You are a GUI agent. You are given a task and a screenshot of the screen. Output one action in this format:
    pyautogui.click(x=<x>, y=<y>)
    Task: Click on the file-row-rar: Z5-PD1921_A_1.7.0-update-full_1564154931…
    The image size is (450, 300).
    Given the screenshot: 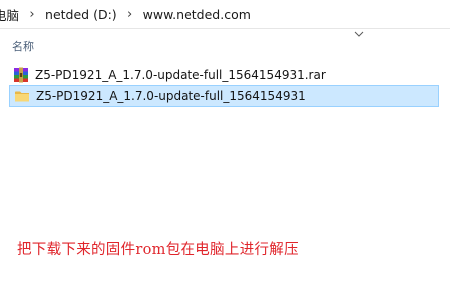 What is the action you would take?
    pyautogui.click(x=224, y=75)
    